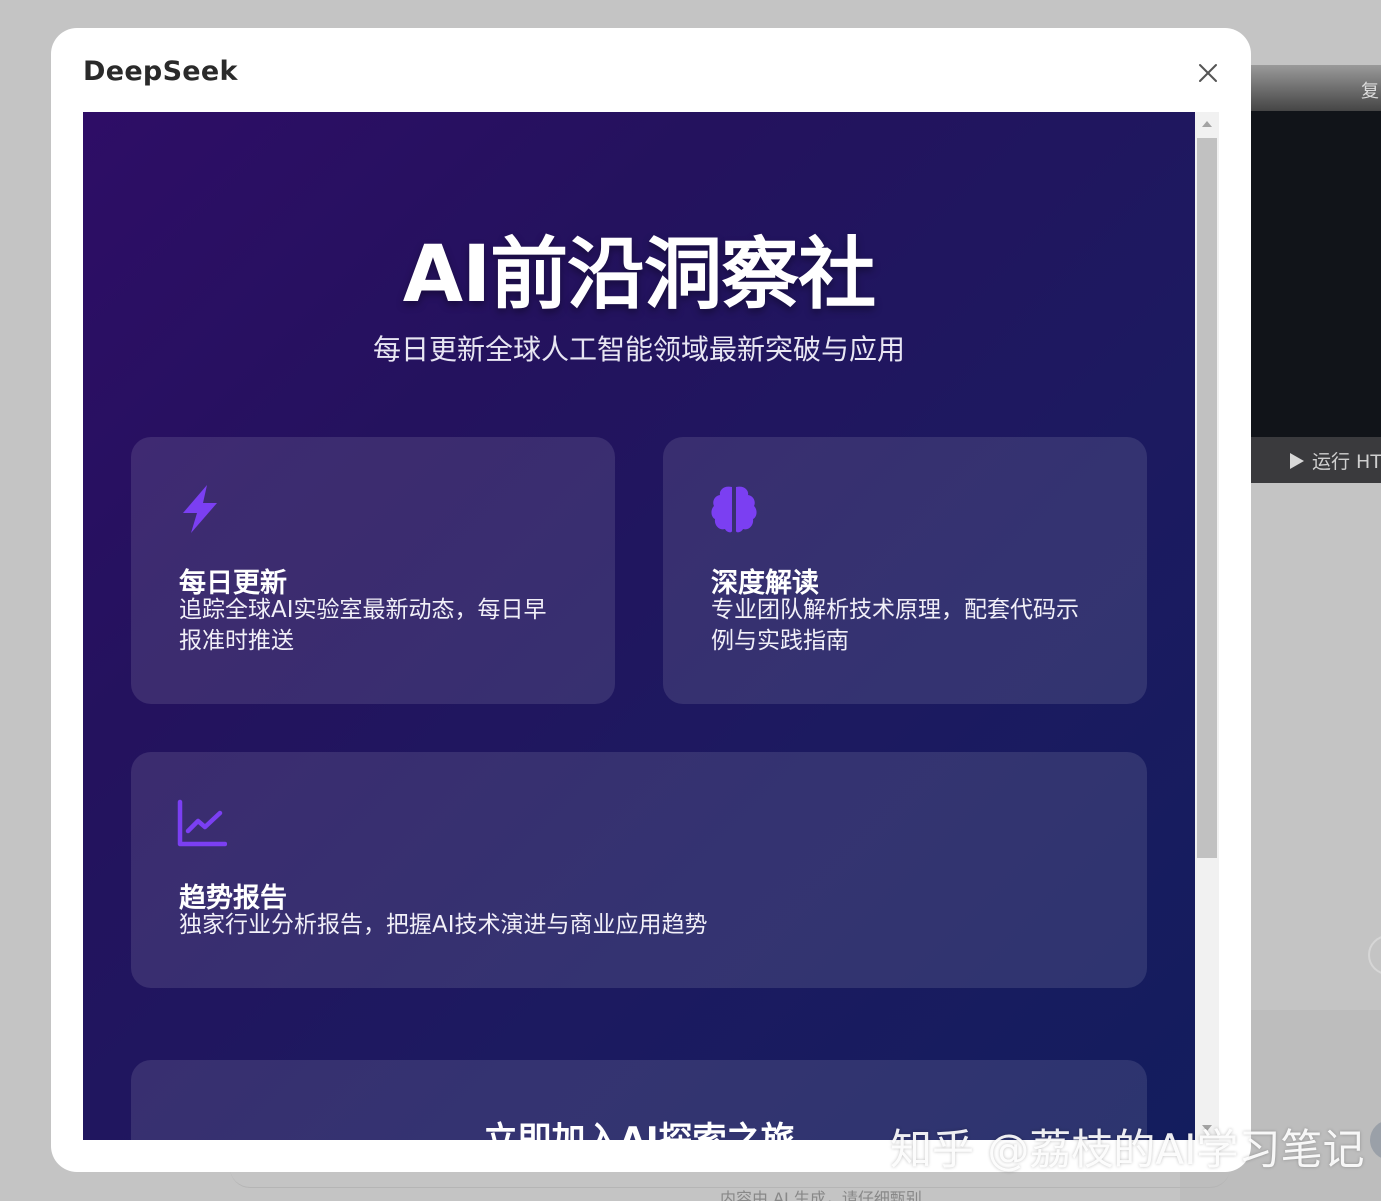 The width and height of the screenshot is (1381, 1201). What do you see at coordinates (373, 570) in the screenshot?
I see `feature-card-daily-update: 每日更新 追踪全球AI实验室最新动态，每日早报准时推送` at bounding box center [373, 570].